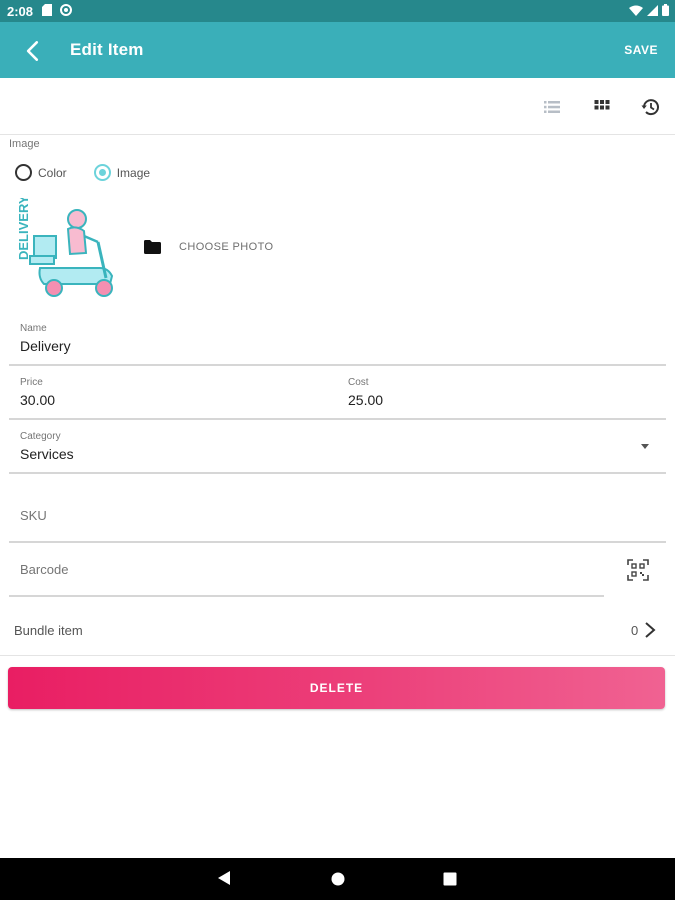 Image resolution: width=675 pixels, height=900 pixels. Describe the element at coordinates (23, 229) in the screenshot. I see `delivery-image-text: DELIVERY` at that location.